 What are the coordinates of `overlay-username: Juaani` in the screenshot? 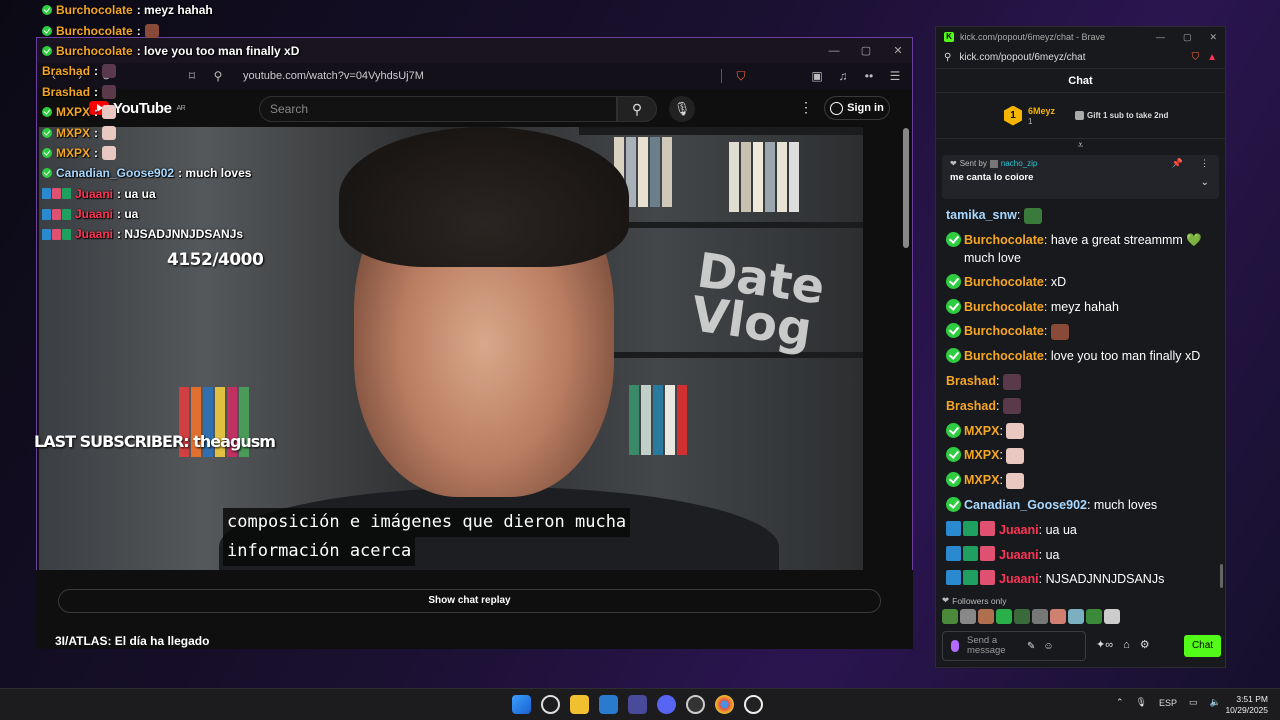 It's located at (94, 214).